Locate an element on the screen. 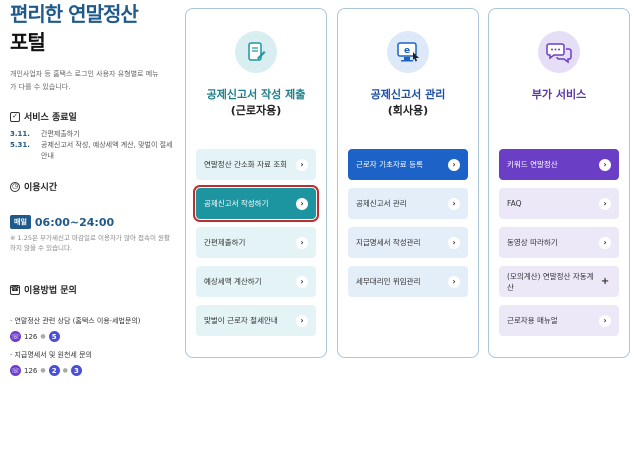  card-subtitle: (회사용) is located at coordinates (408, 110).